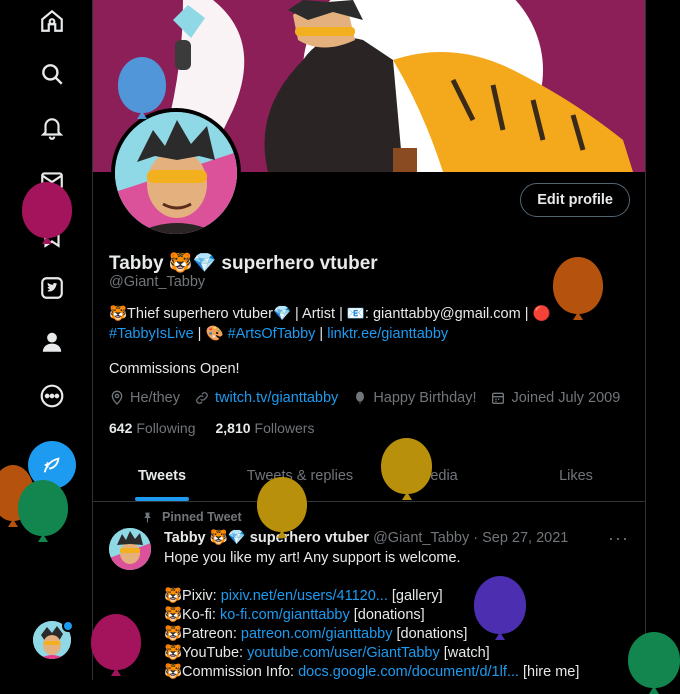 This screenshot has width=680, height=694. I want to click on patreon-label: 🐯Patreon:, so click(202, 634).